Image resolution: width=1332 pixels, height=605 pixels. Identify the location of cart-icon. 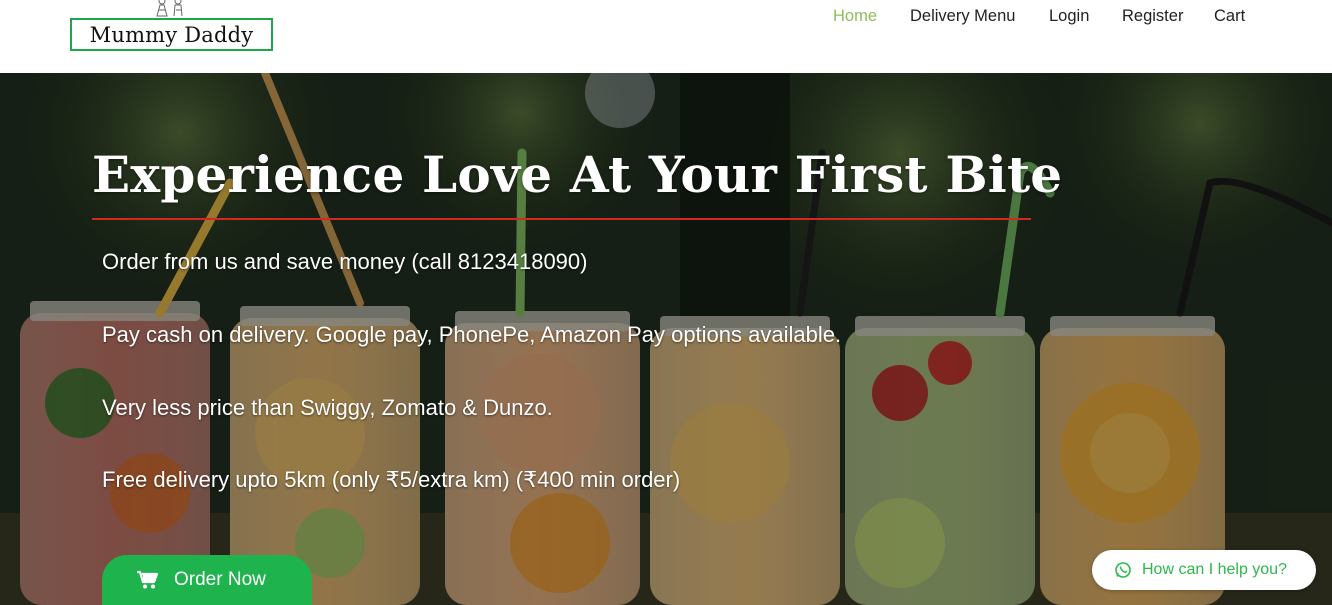
(148, 579).